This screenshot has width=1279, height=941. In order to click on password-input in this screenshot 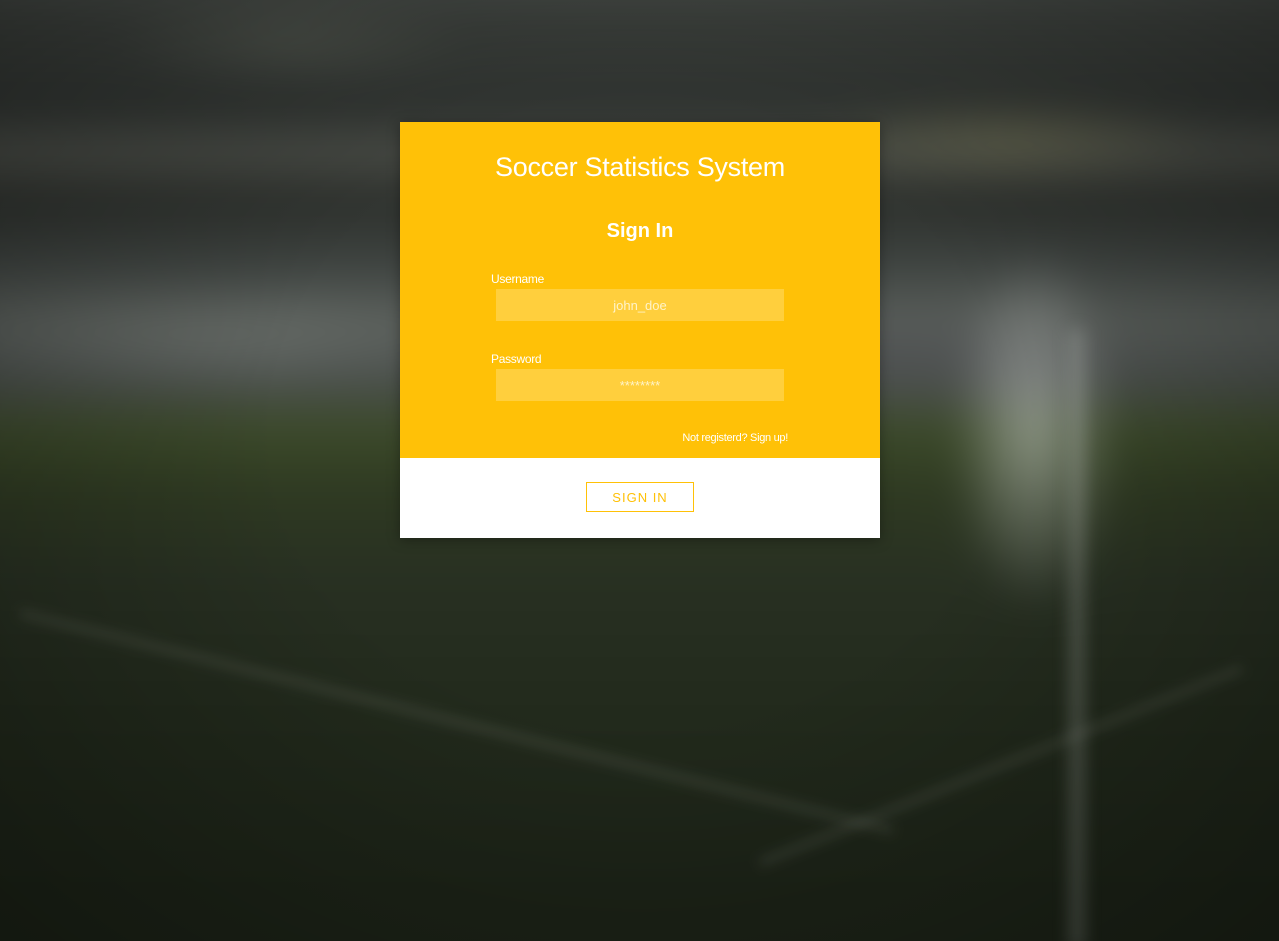, I will do `click(640, 385)`.